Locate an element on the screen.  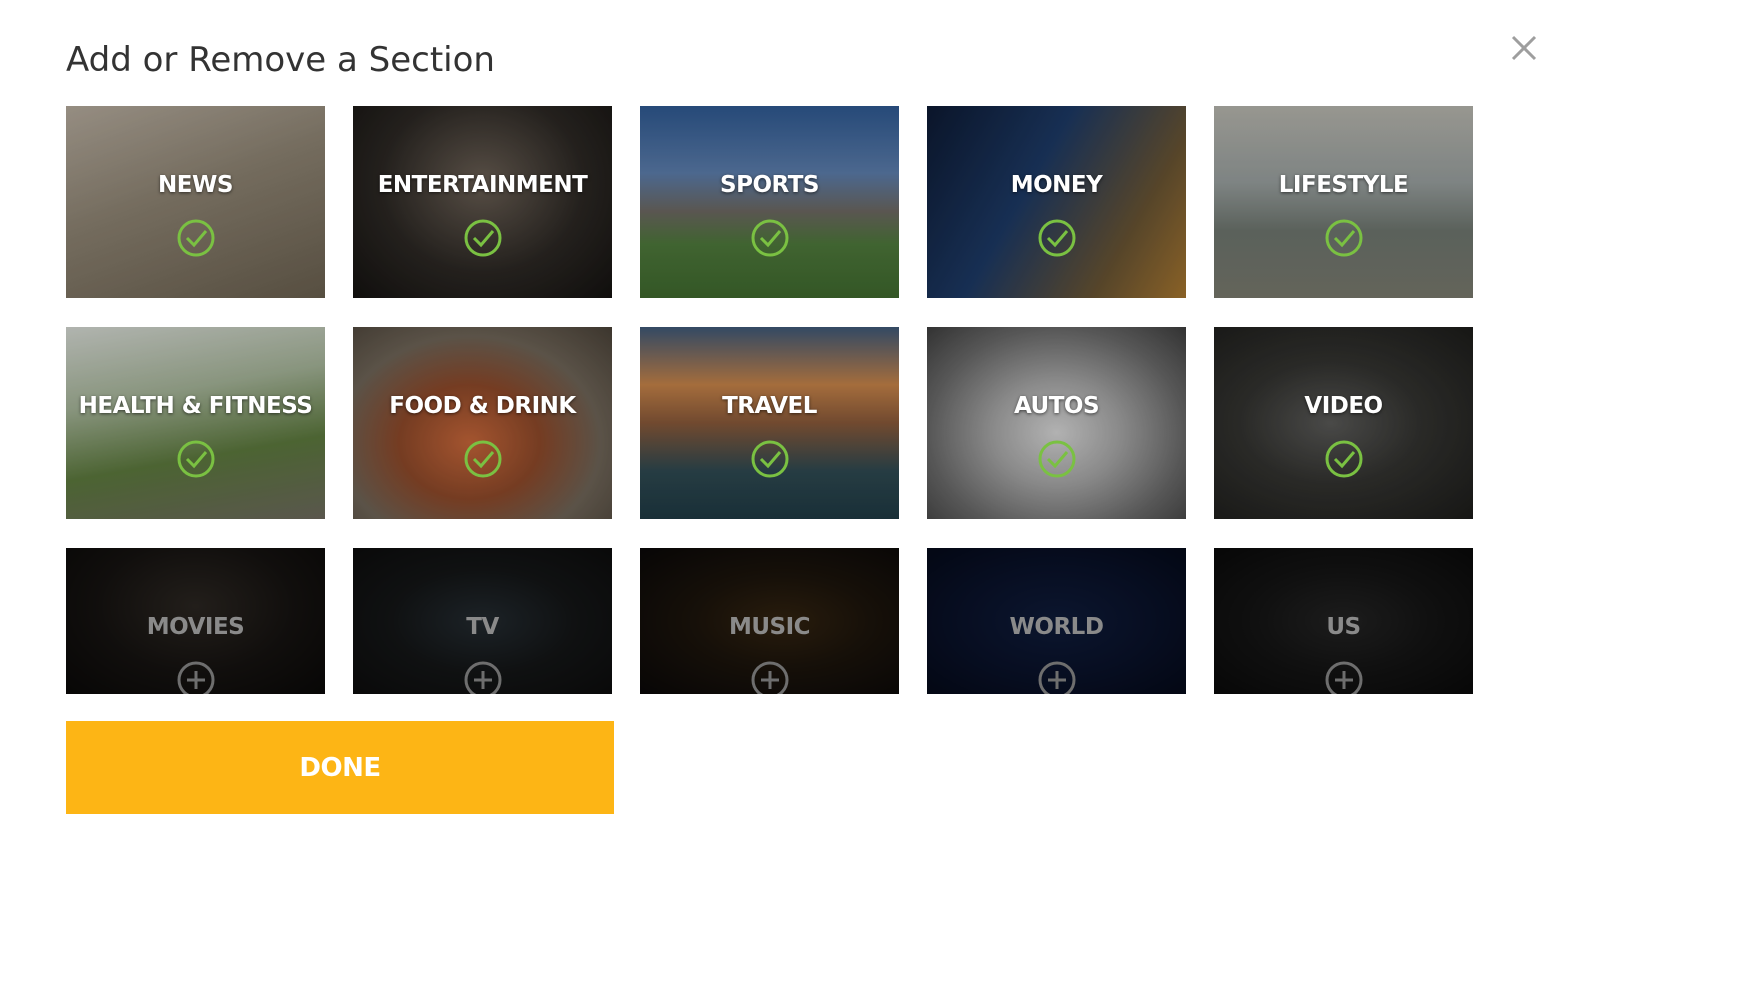
section-label: VIDEO is located at coordinates (1343, 406).